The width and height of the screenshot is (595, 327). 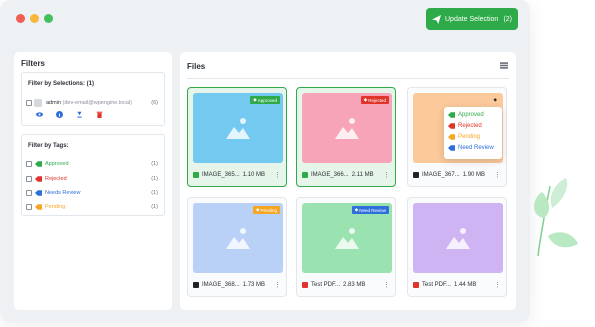 I want to click on status-badge-text: Pending, so click(x=268, y=210).